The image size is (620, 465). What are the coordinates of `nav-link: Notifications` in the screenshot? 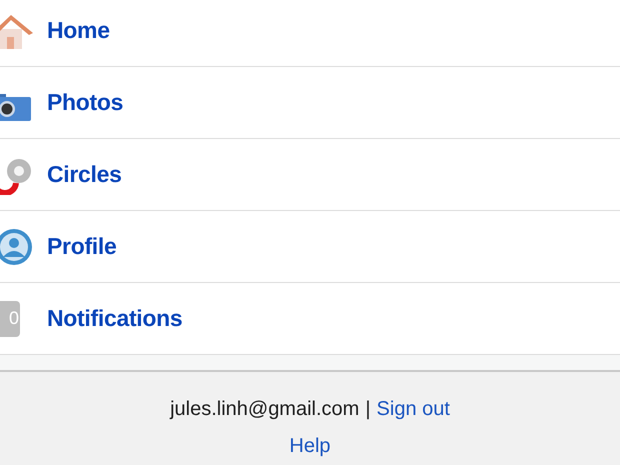 It's located at (114, 318).